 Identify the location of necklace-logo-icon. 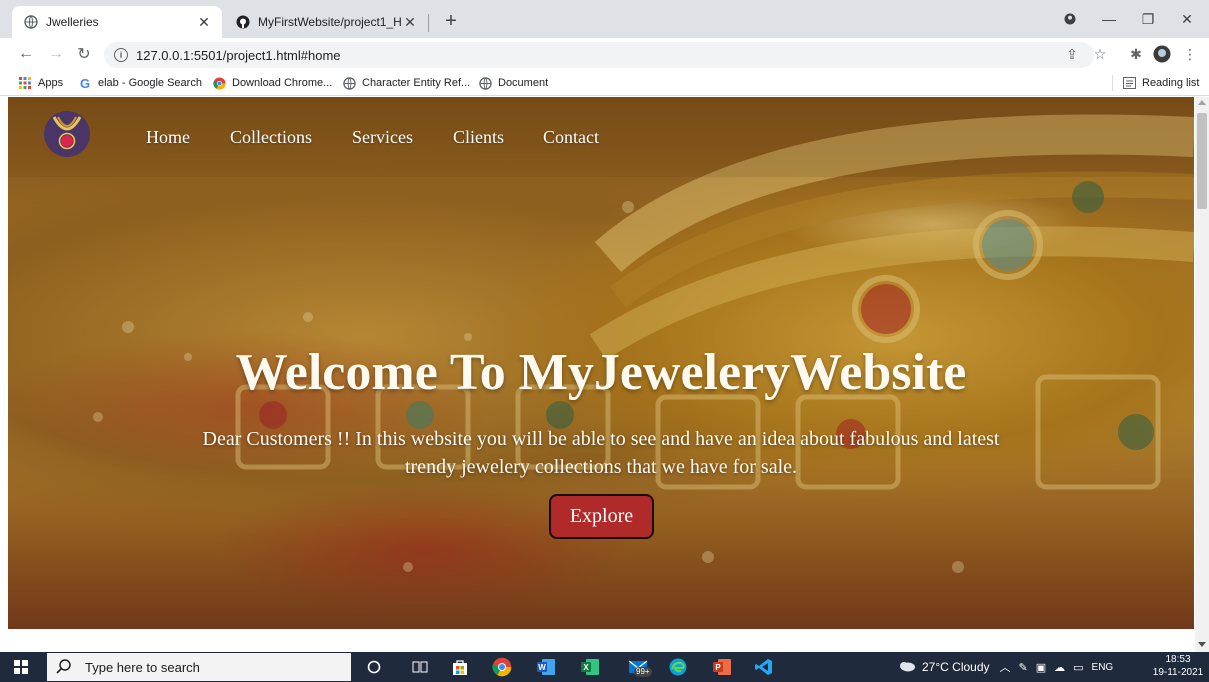
(67, 133).